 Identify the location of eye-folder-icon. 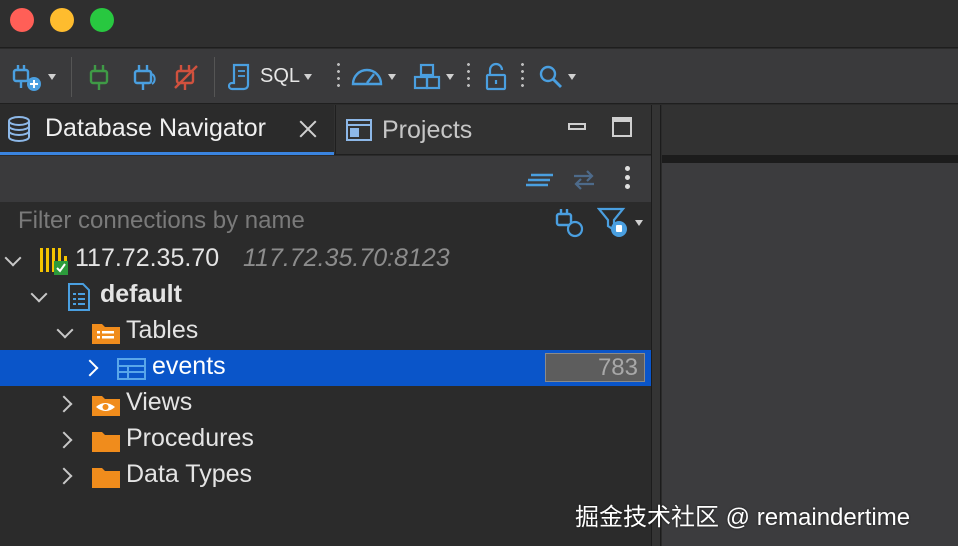
(106, 406).